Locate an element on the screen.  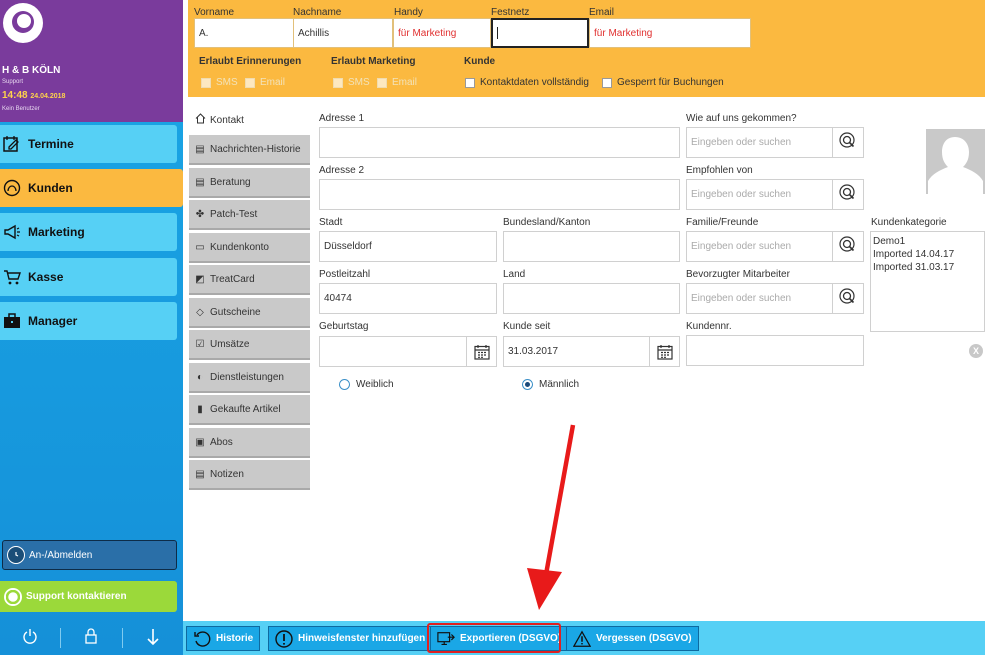
tab-treatcard: ◩ TreatCard is located at coordinates (249, 280).